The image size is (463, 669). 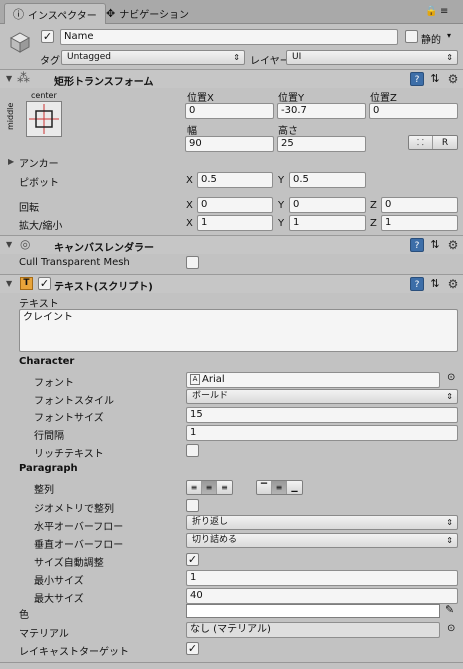 What do you see at coordinates (74, 262) in the screenshot?
I see `cull-transparent-mesh-label: Cull Transparent Mesh` at bounding box center [74, 262].